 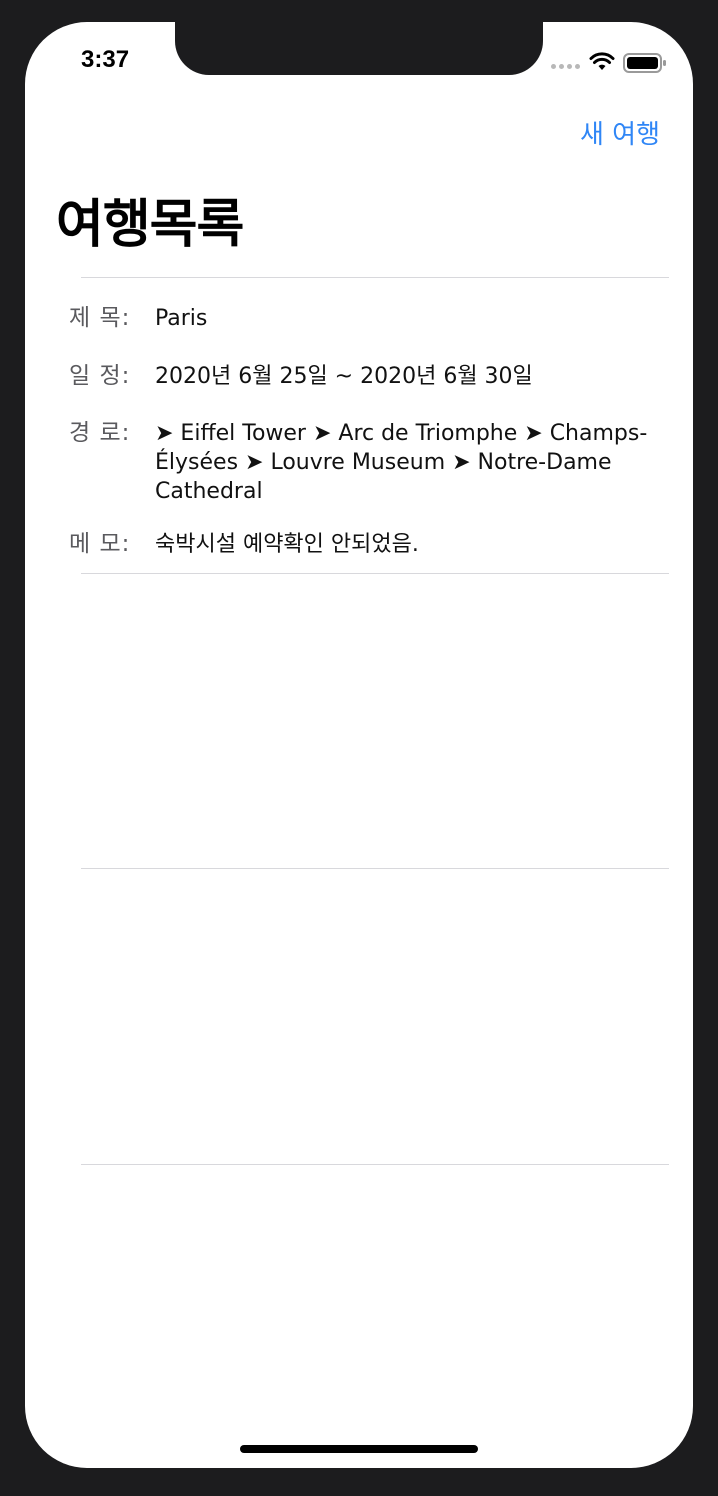 What do you see at coordinates (105, 59) in the screenshot?
I see `status-bar-time: 3:37` at bounding box center [105, 59].